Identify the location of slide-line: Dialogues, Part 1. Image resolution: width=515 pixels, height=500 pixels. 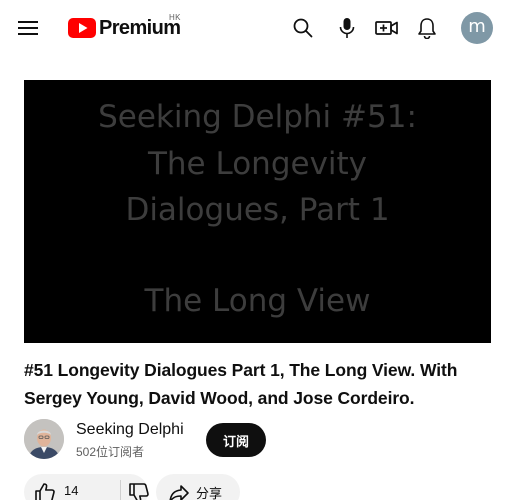
(257, 210).